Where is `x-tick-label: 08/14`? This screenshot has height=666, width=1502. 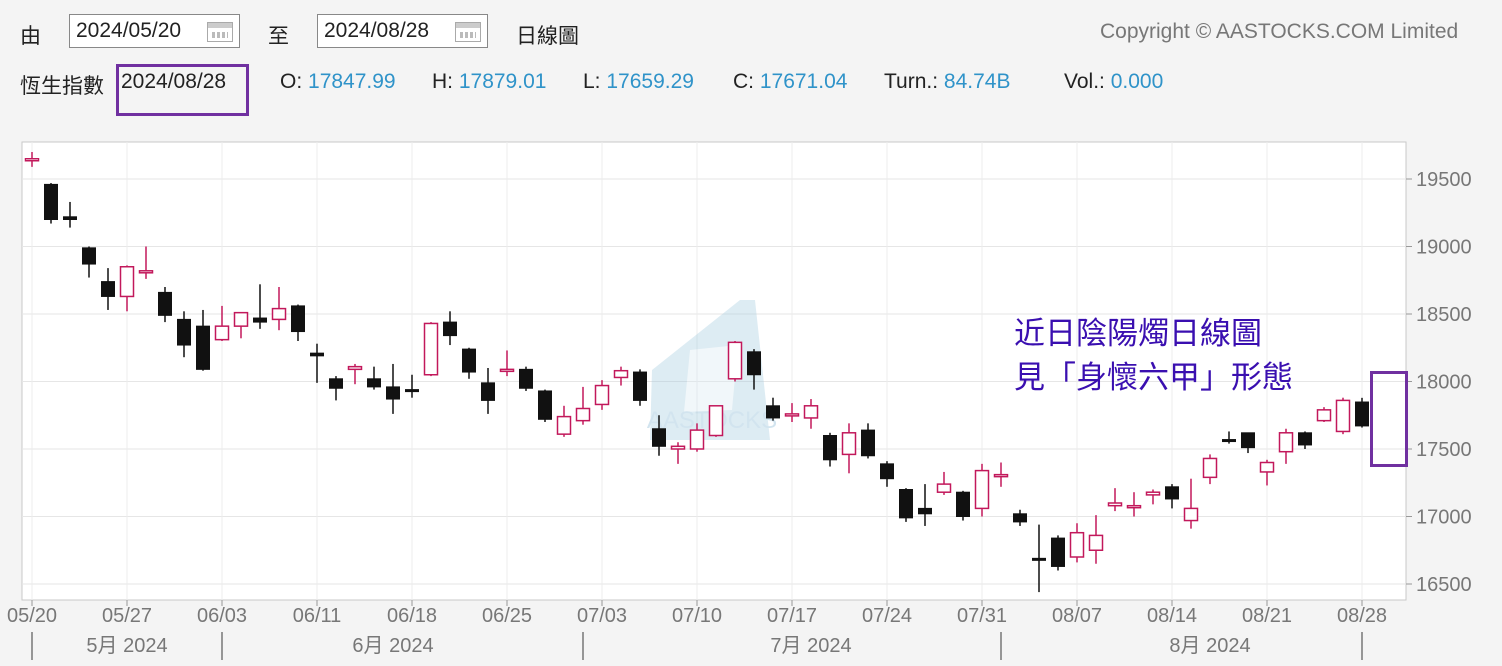
x-tick-label: 08/14 is located at coordinates (1172, 616).